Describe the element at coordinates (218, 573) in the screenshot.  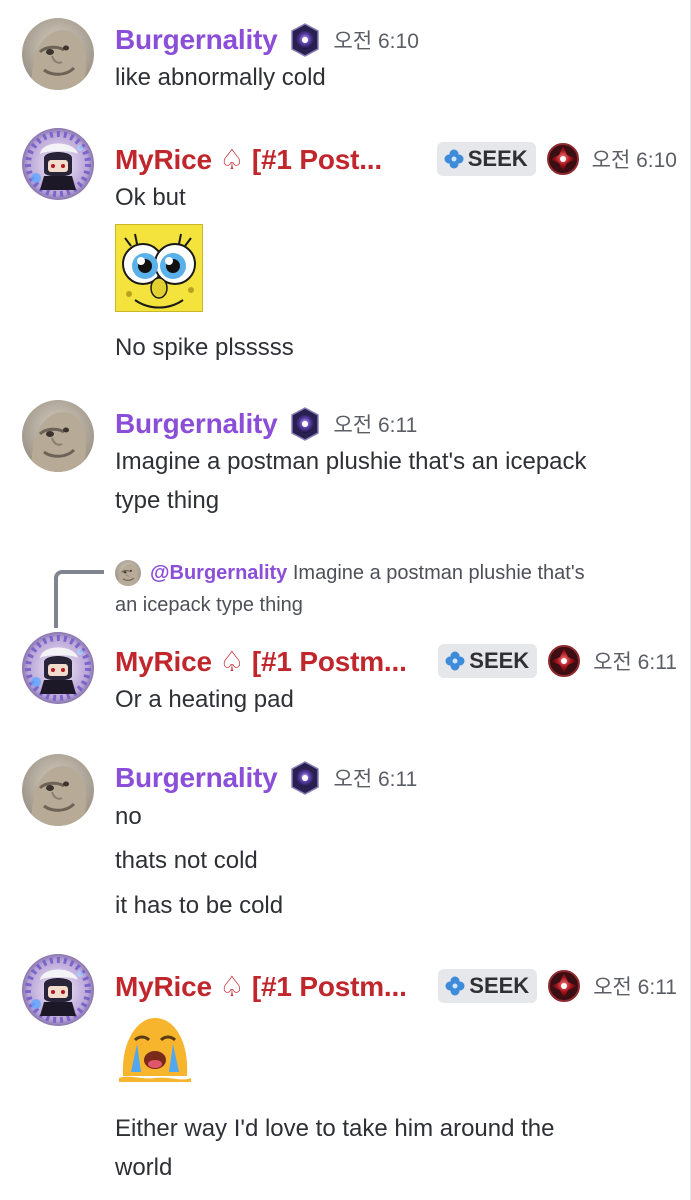
I see `reply-author: @Burgernality` at that location.